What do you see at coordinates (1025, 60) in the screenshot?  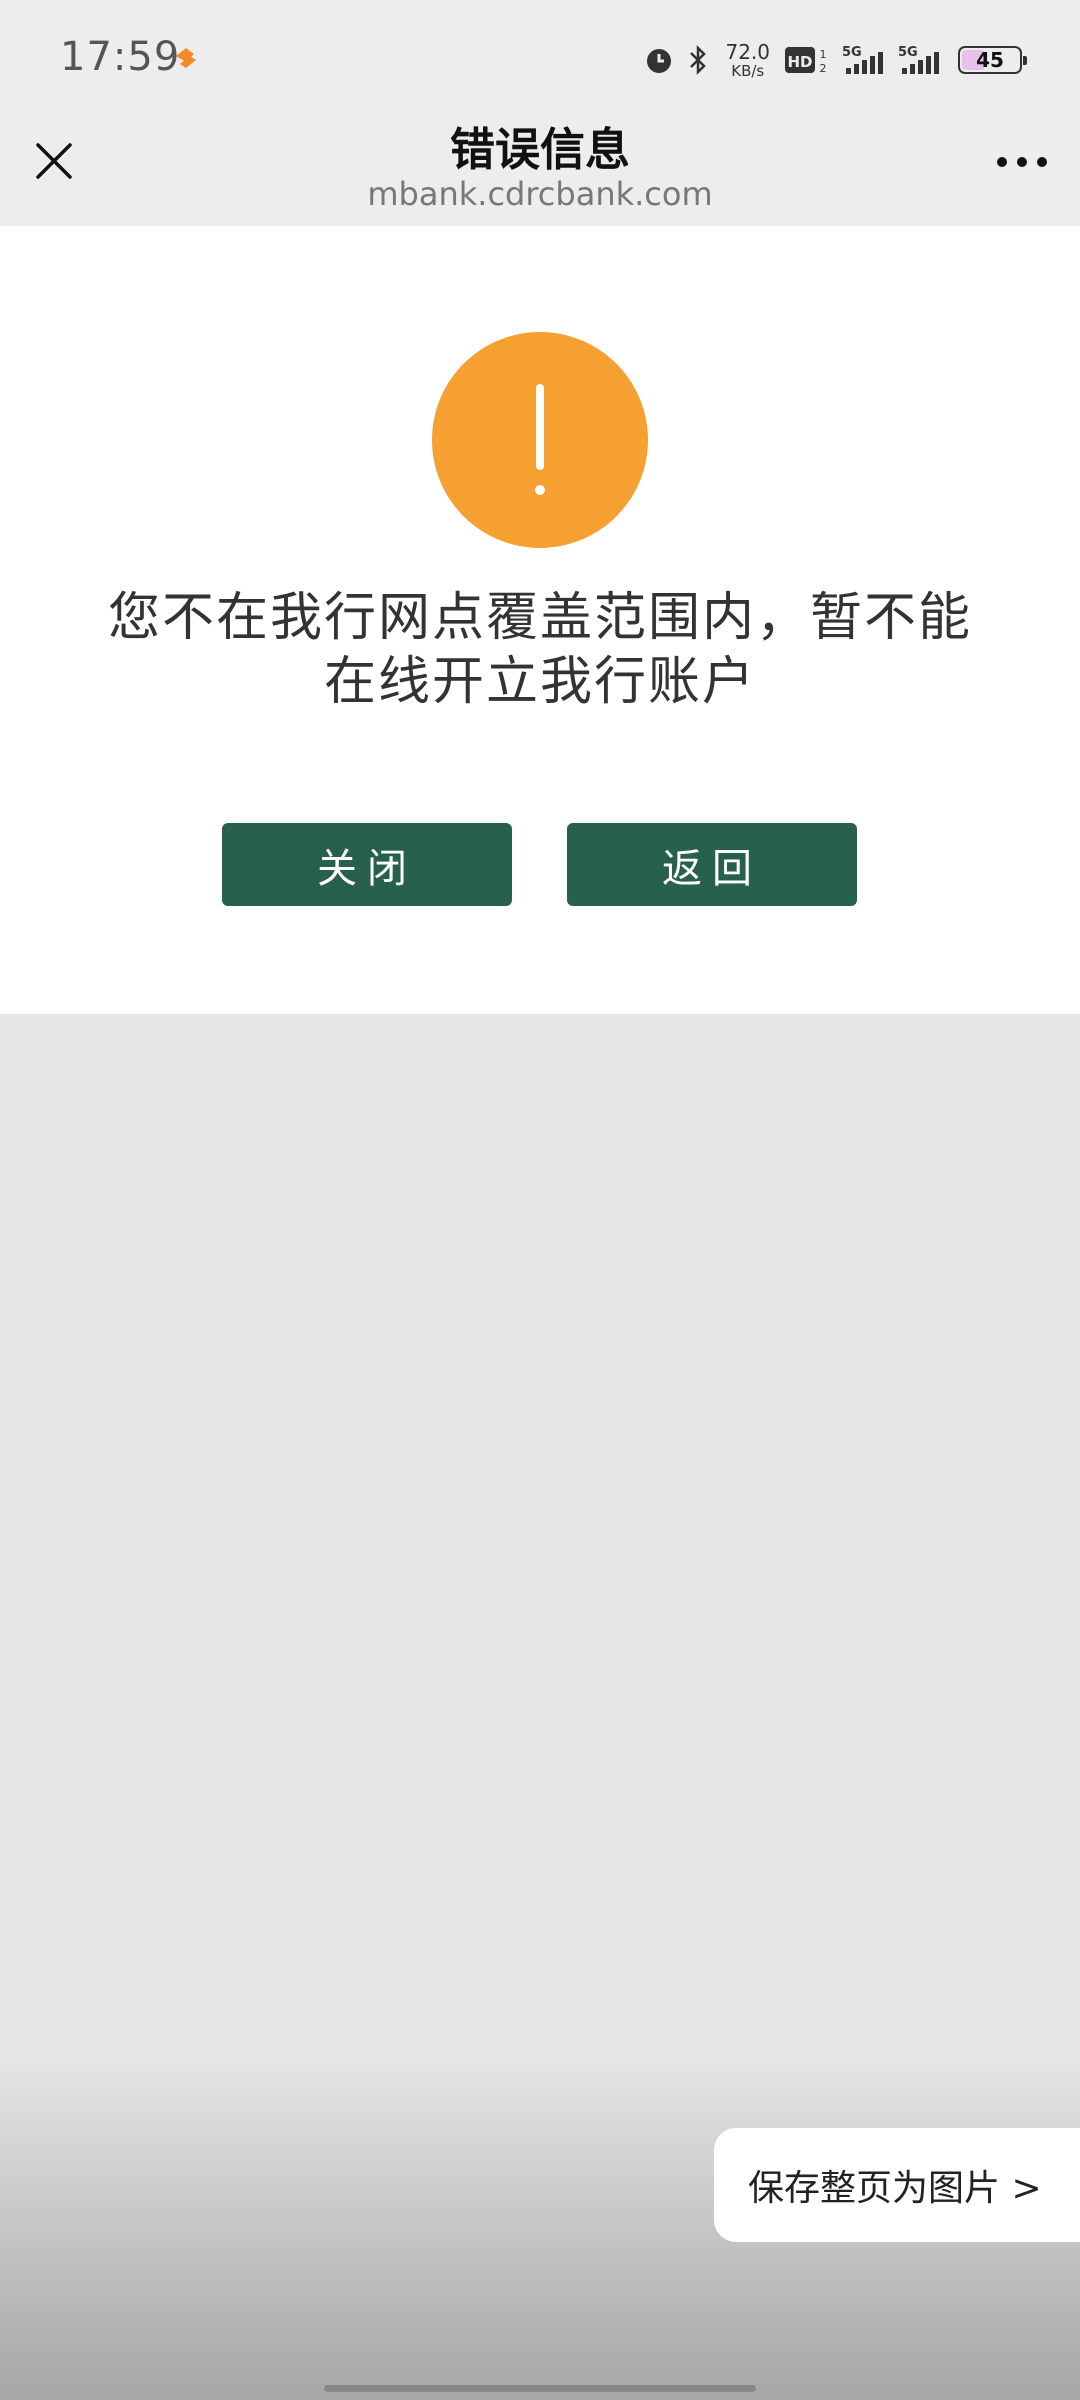 I see `battery-cap` at bounding box center [1025, 60].